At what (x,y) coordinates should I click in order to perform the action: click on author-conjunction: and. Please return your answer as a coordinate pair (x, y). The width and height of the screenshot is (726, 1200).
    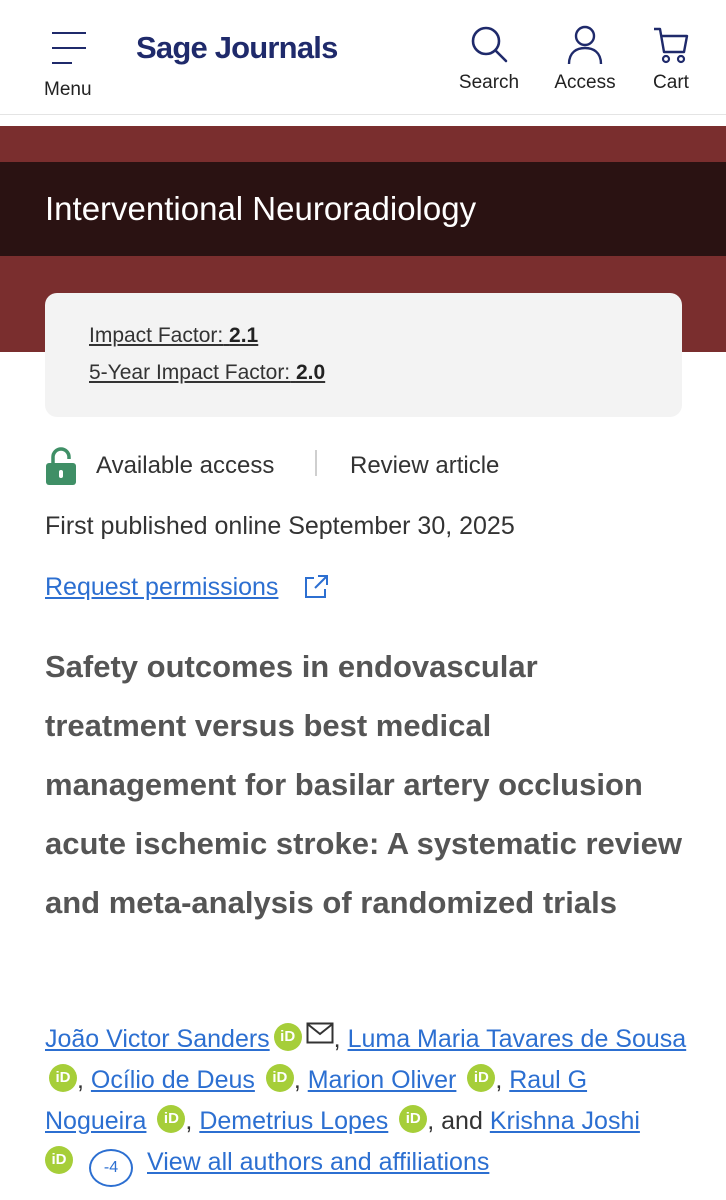
    Looking at the image, I should click on (462, 1121).